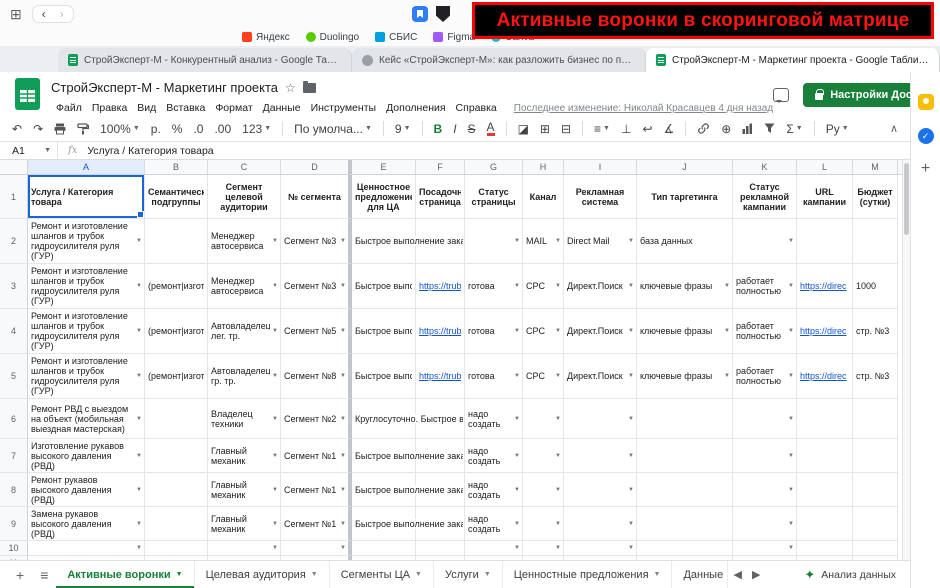  I want to click on column-header-H: H, so click(543, 167).